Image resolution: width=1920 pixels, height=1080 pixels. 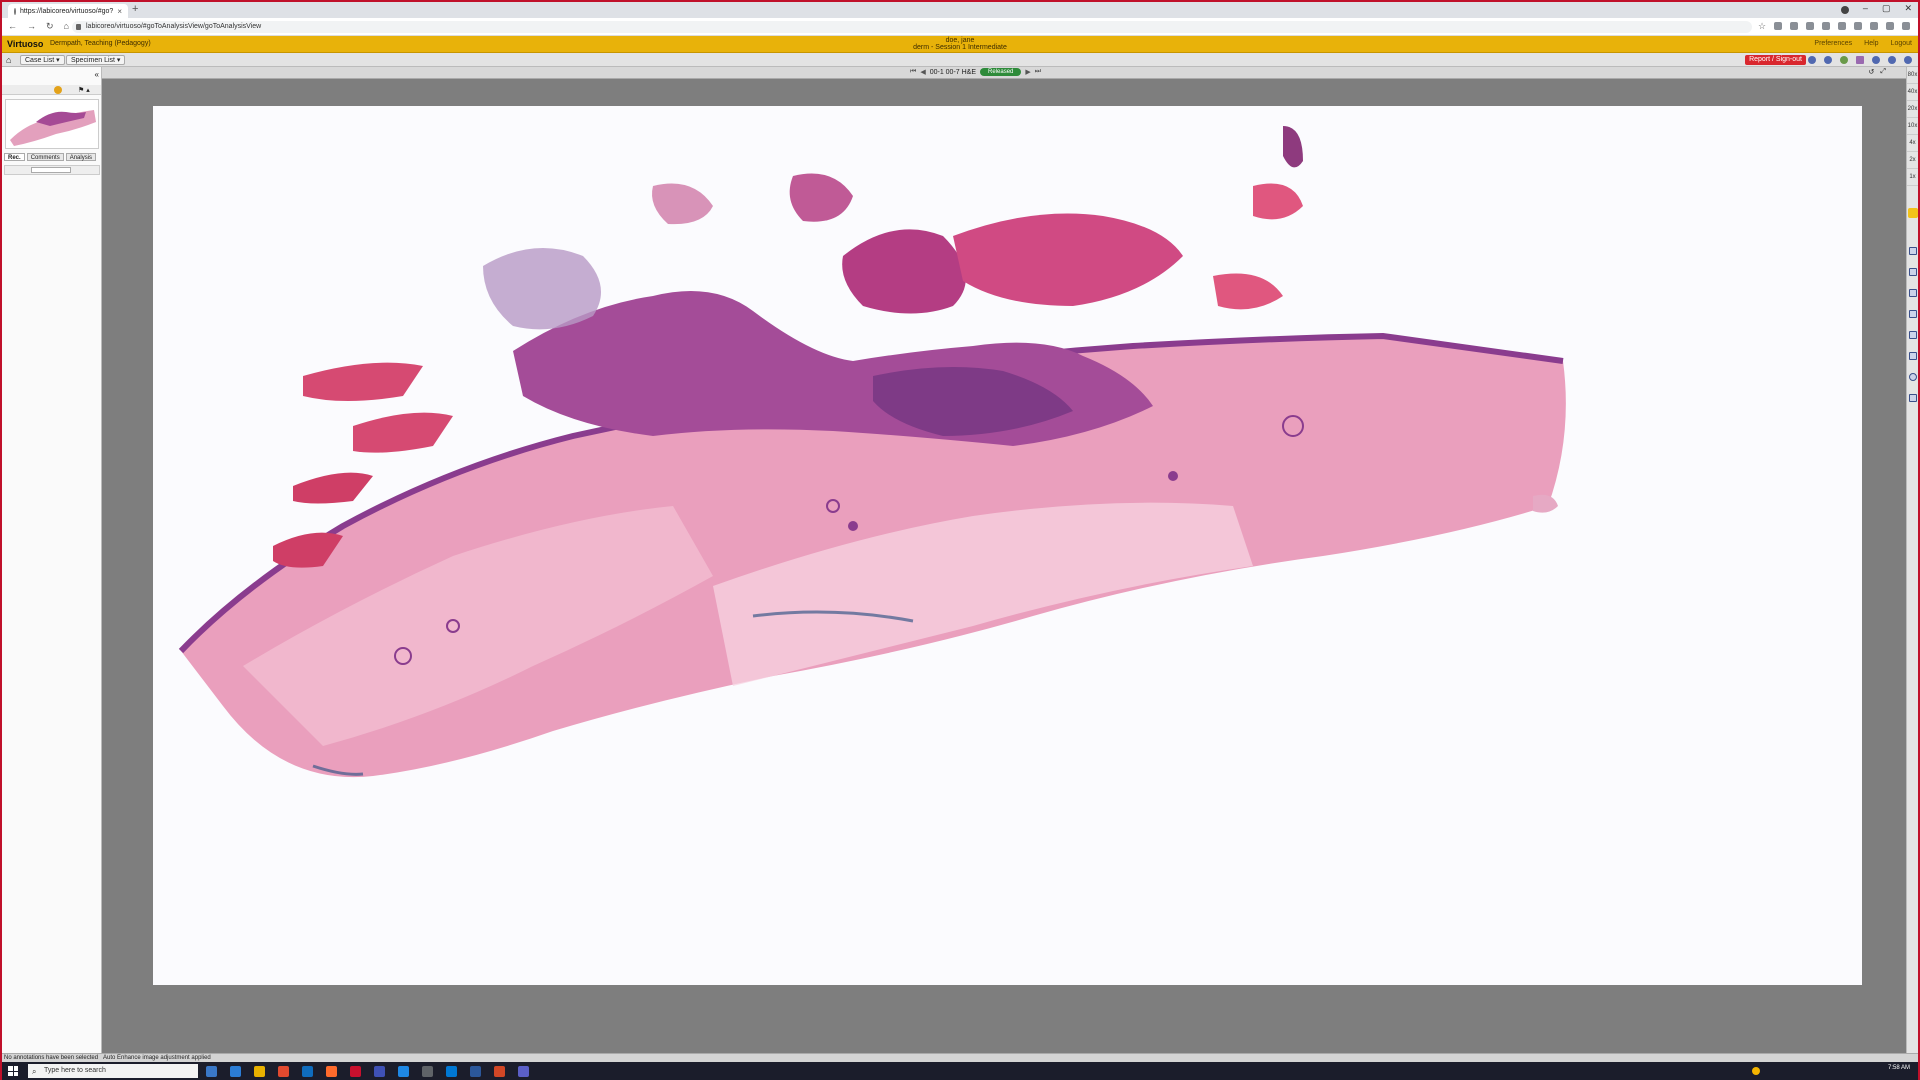 What do you see at coordinates (97, 74) in the screenshot?
I see `collapse-sidebar-icon: «` at bounding box center [97, 74].